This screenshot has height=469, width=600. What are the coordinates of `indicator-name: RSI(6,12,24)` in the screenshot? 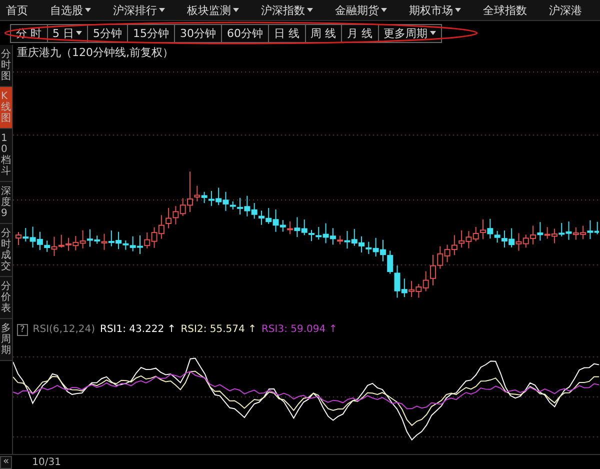 It's located at (63, 329).